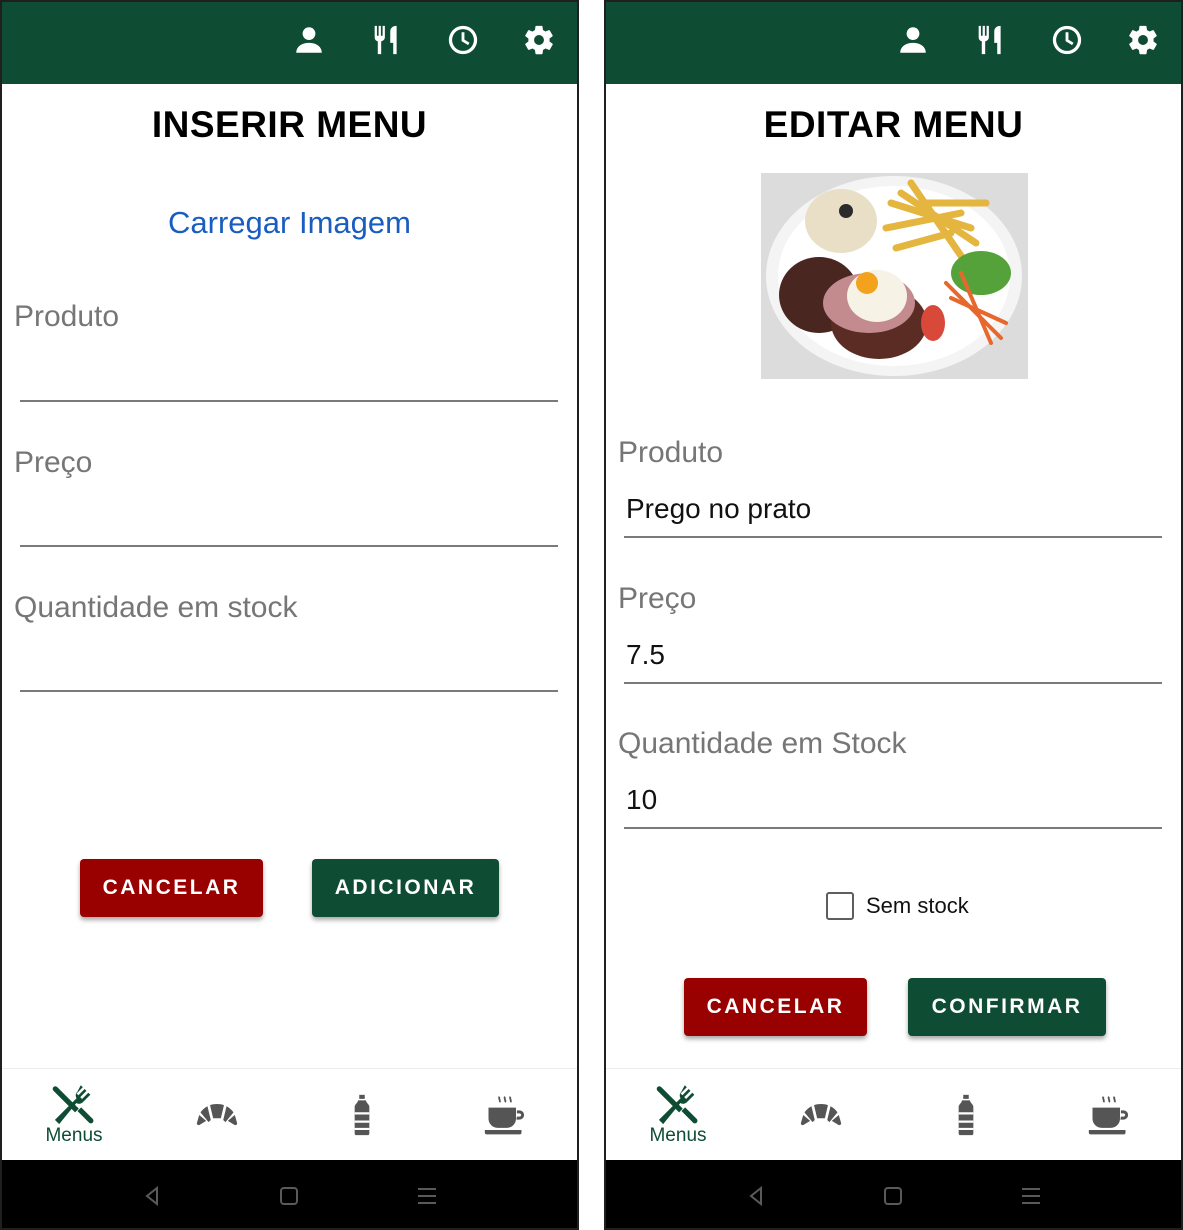  What do you see at coordinates (1007, 1007) in the screenshot?
I see `confirm-button: CONFIRMAR` at bounding box center [1007, 1007].